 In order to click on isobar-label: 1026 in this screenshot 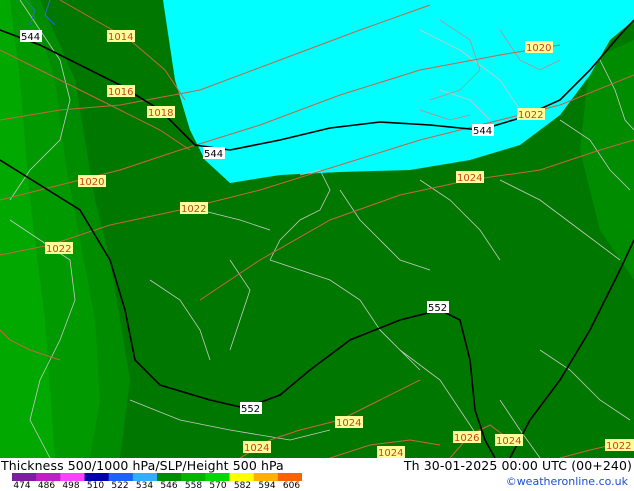, I will do `click(466, 438)`.